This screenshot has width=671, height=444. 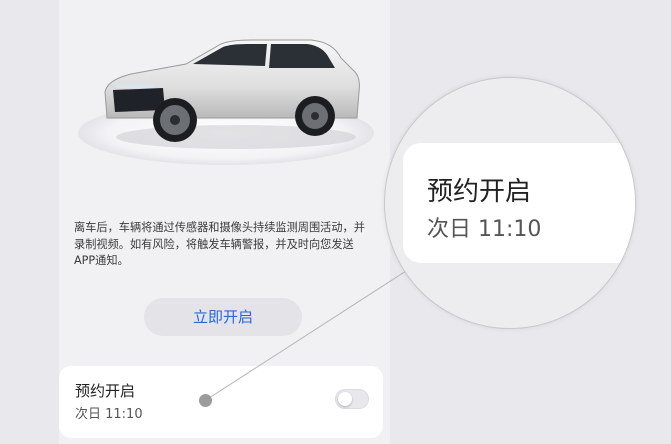 I want to click on toggle-knob, so click(x=345, y=399).